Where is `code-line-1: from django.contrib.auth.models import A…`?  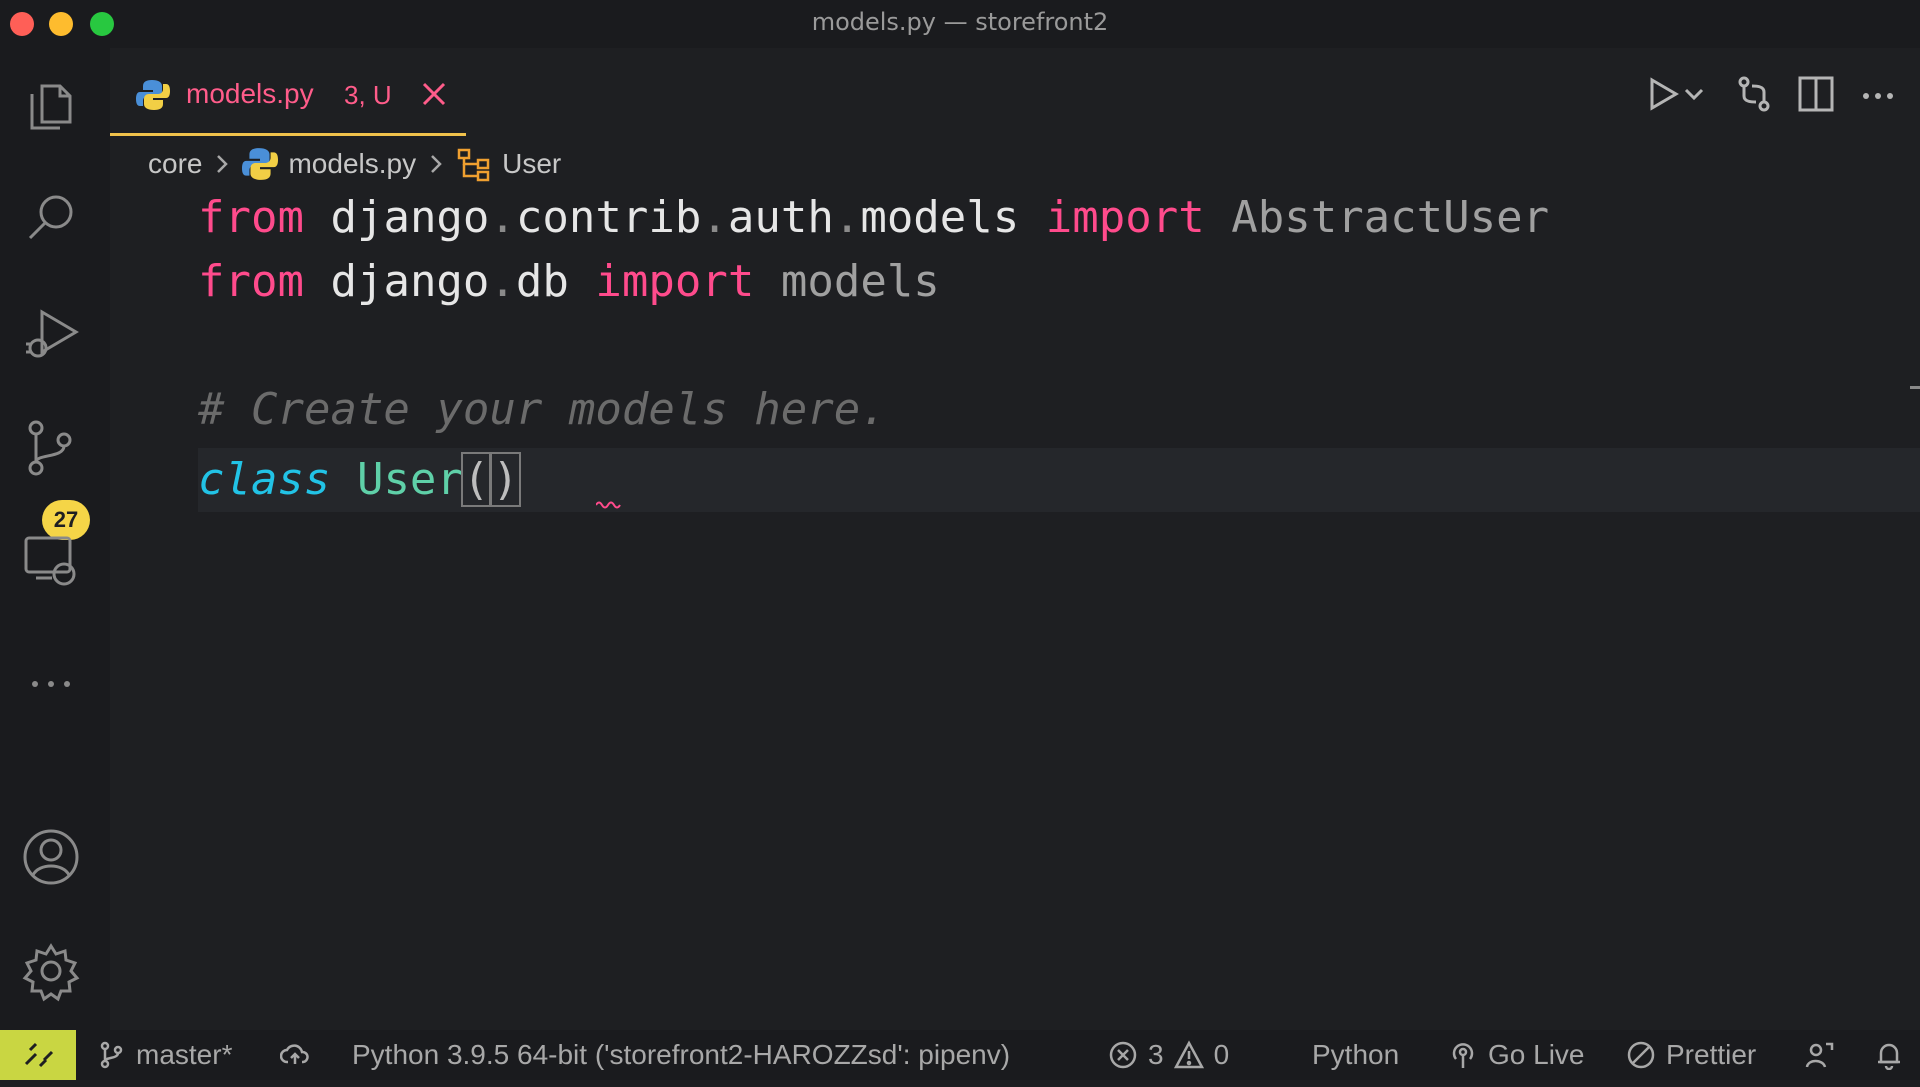
code-line-1: from django.contrib.auth.models import A… is located at coordinates (873, 218).